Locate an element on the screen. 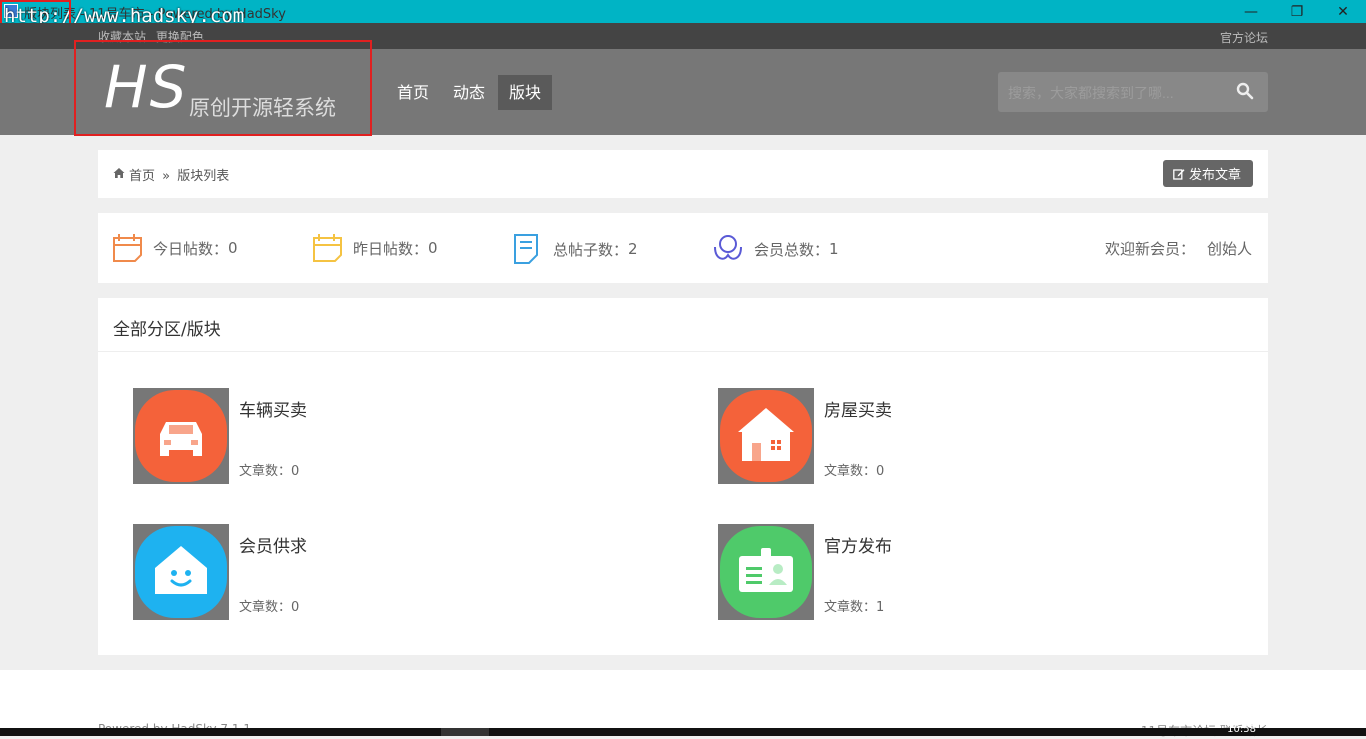 Image resolution: width=1366 pixels, height=739 pixels. house-icon is located at coordinates (766, 436).